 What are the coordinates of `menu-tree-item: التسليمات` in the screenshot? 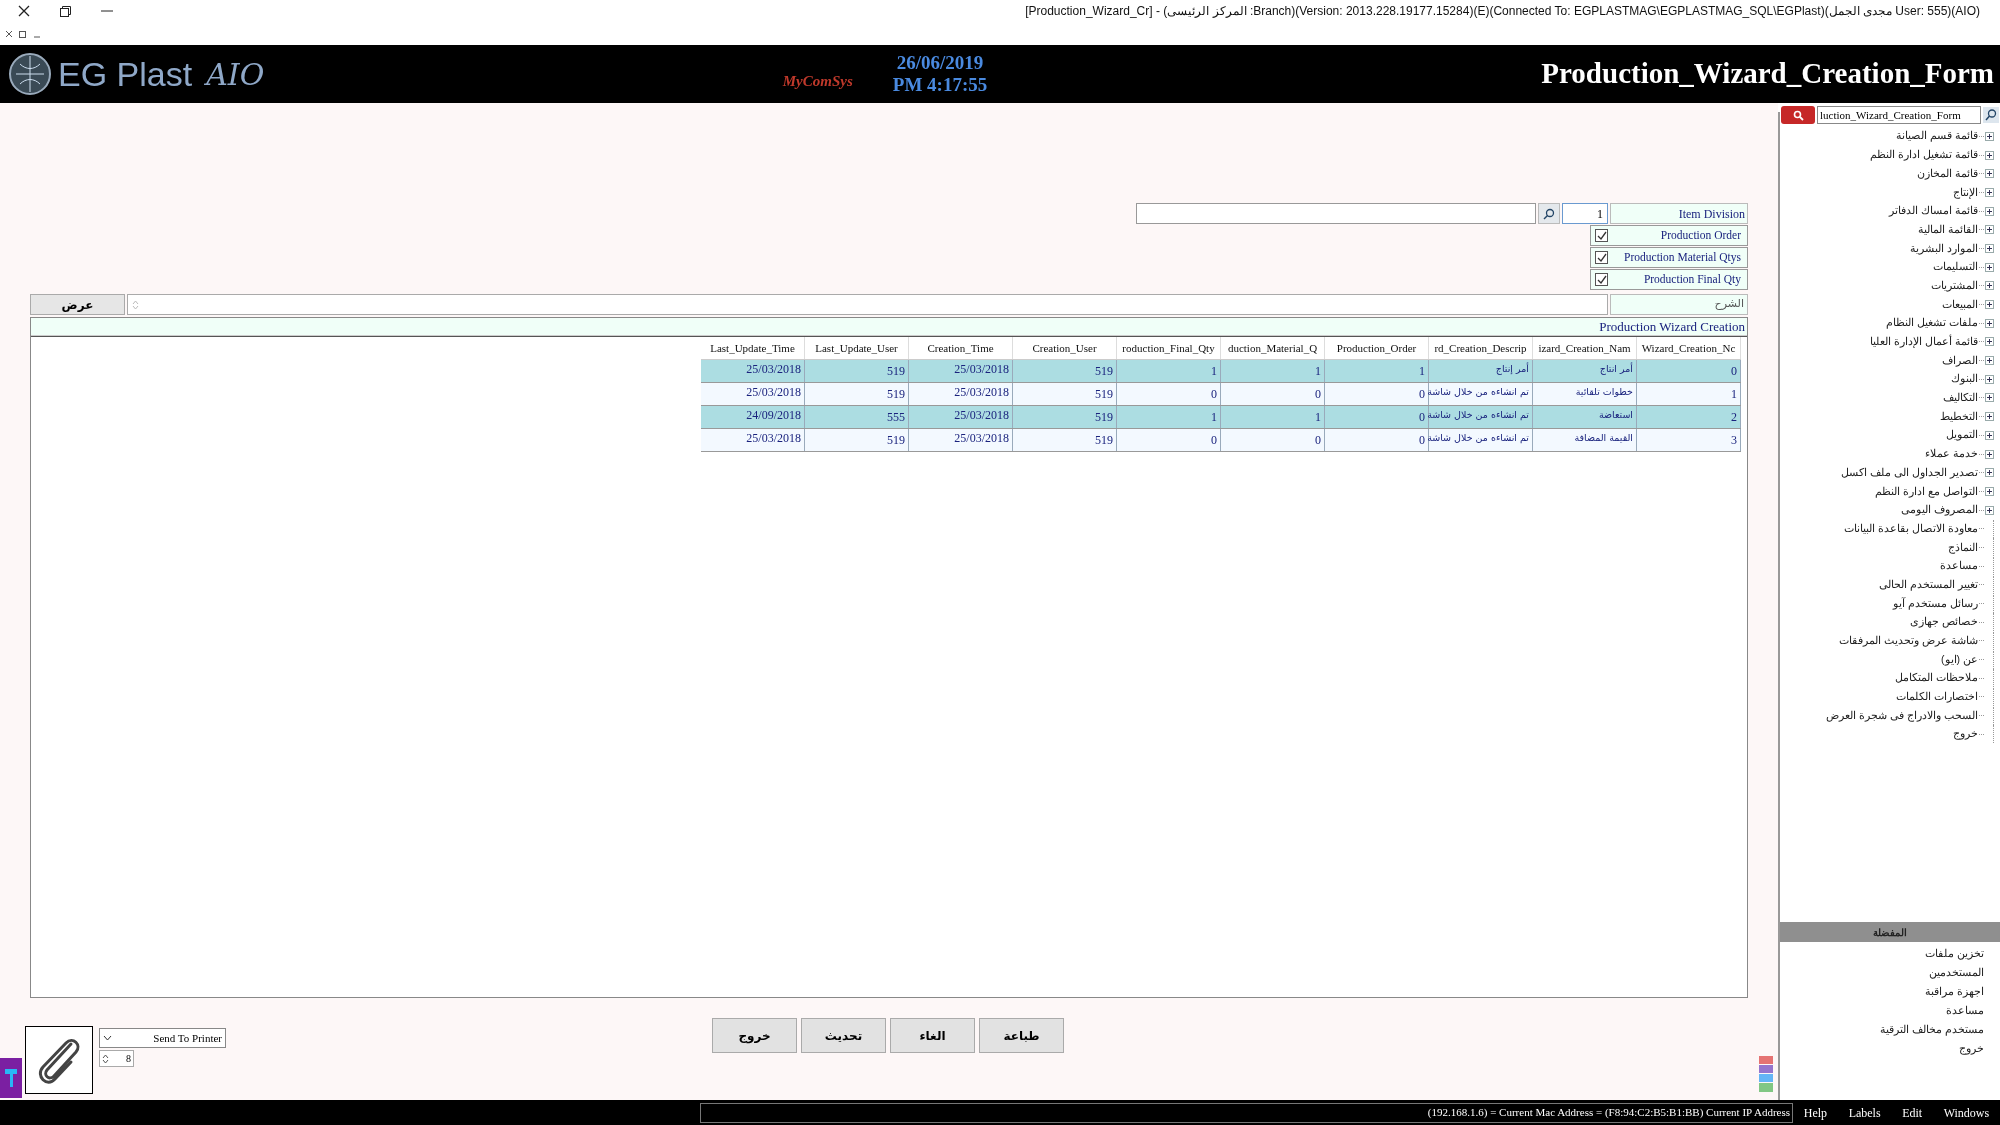 It's located at (1955, 267).